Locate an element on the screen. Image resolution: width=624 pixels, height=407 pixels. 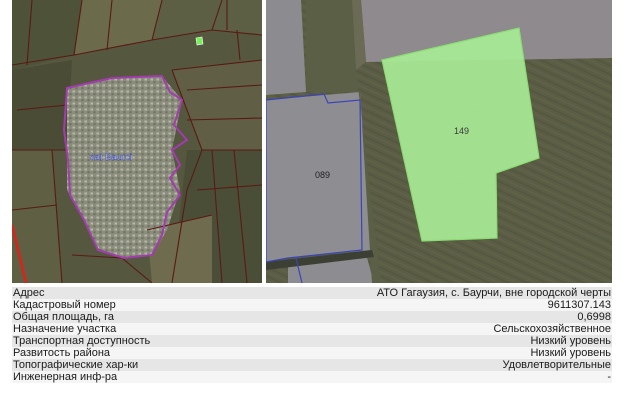
selected-parcel-marker is located at coordinates (199, 41).